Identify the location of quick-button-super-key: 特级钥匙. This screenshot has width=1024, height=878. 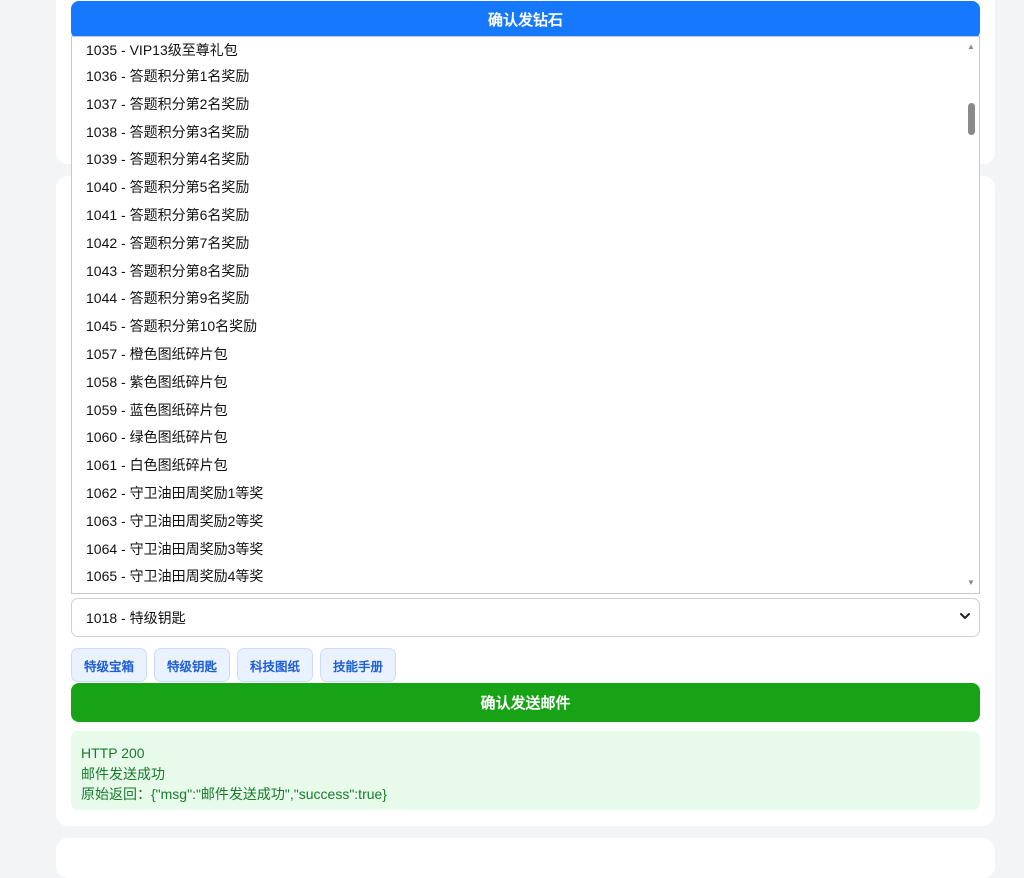
(192, 665).